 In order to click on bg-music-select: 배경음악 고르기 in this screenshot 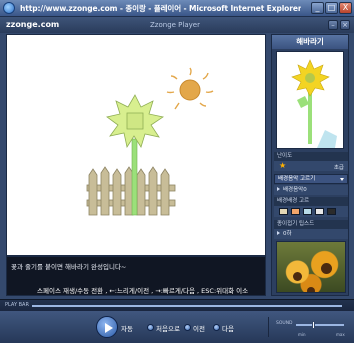, I will do `click(311, 179)`.